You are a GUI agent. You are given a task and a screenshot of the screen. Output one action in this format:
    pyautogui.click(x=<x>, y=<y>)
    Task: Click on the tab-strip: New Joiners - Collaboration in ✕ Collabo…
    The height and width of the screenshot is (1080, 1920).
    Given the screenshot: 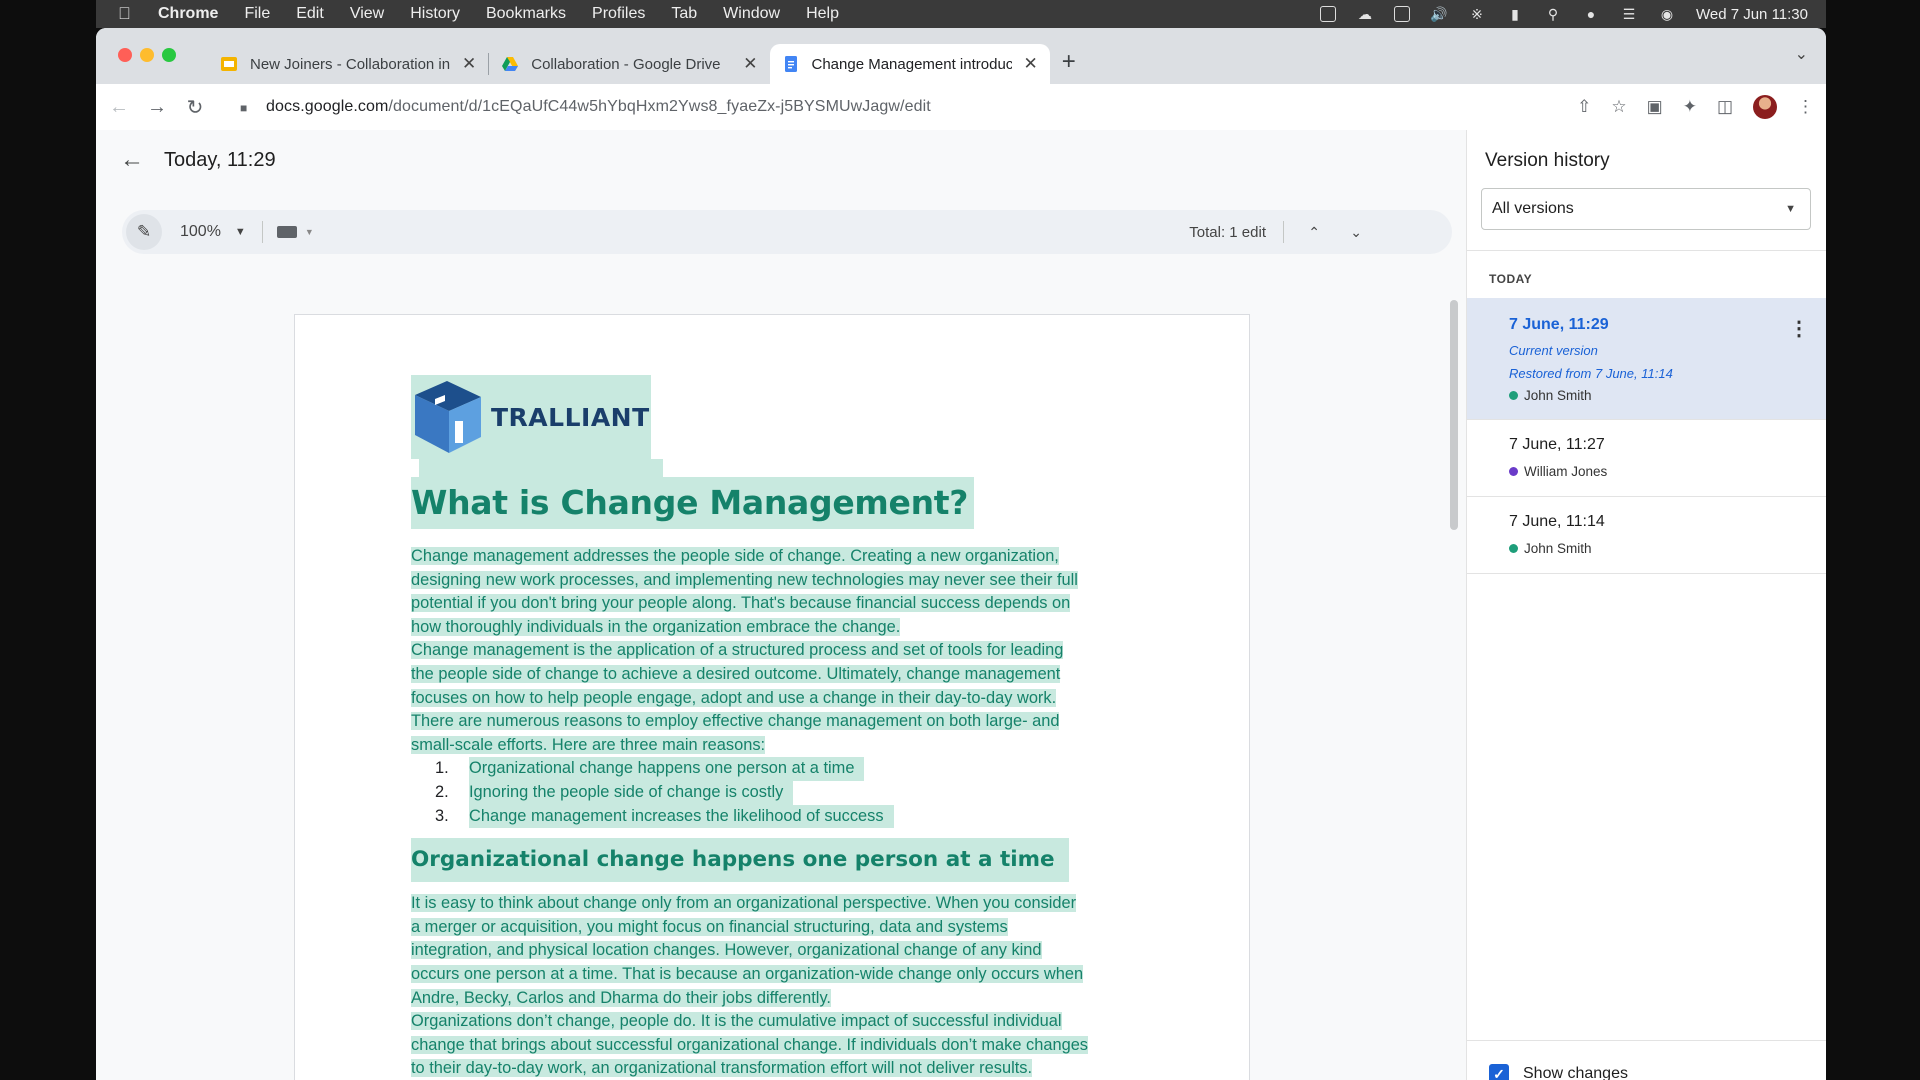 What is the action you would take?
    pyautogui.click(x=961, y=56)
    